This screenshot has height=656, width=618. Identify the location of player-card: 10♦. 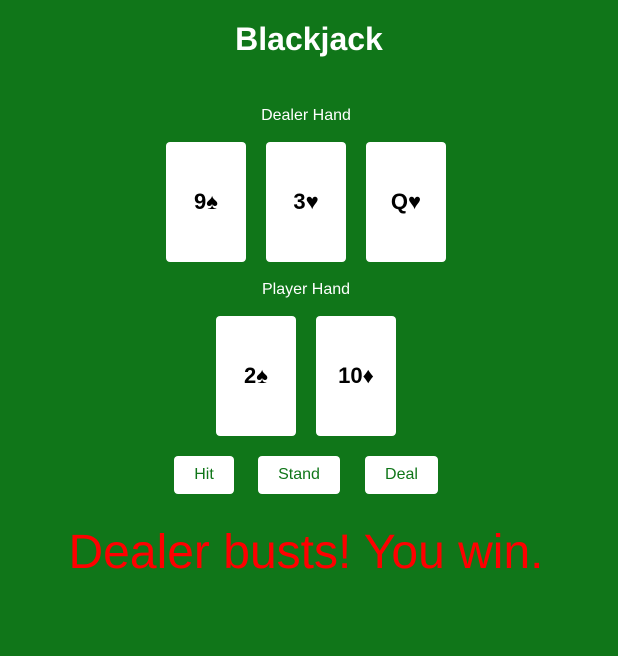
(356, 376).